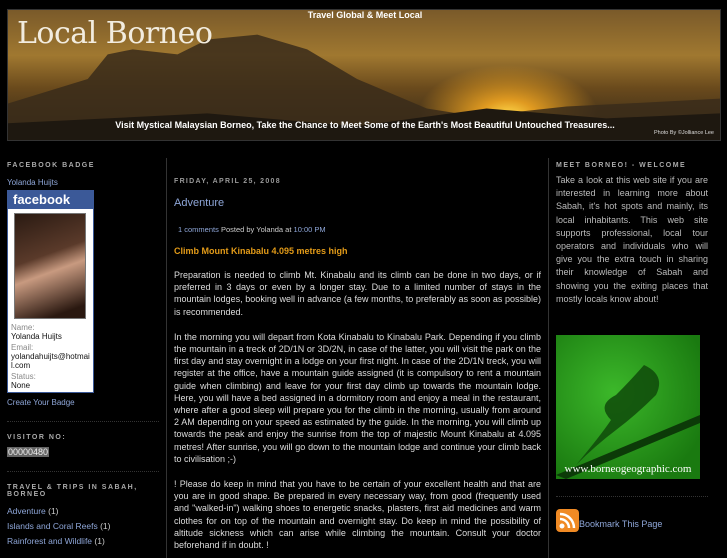 This screenshot has height=558, width=727. I want to click on site-tagline: Travel Global & Meet Local, so click(365, 15).